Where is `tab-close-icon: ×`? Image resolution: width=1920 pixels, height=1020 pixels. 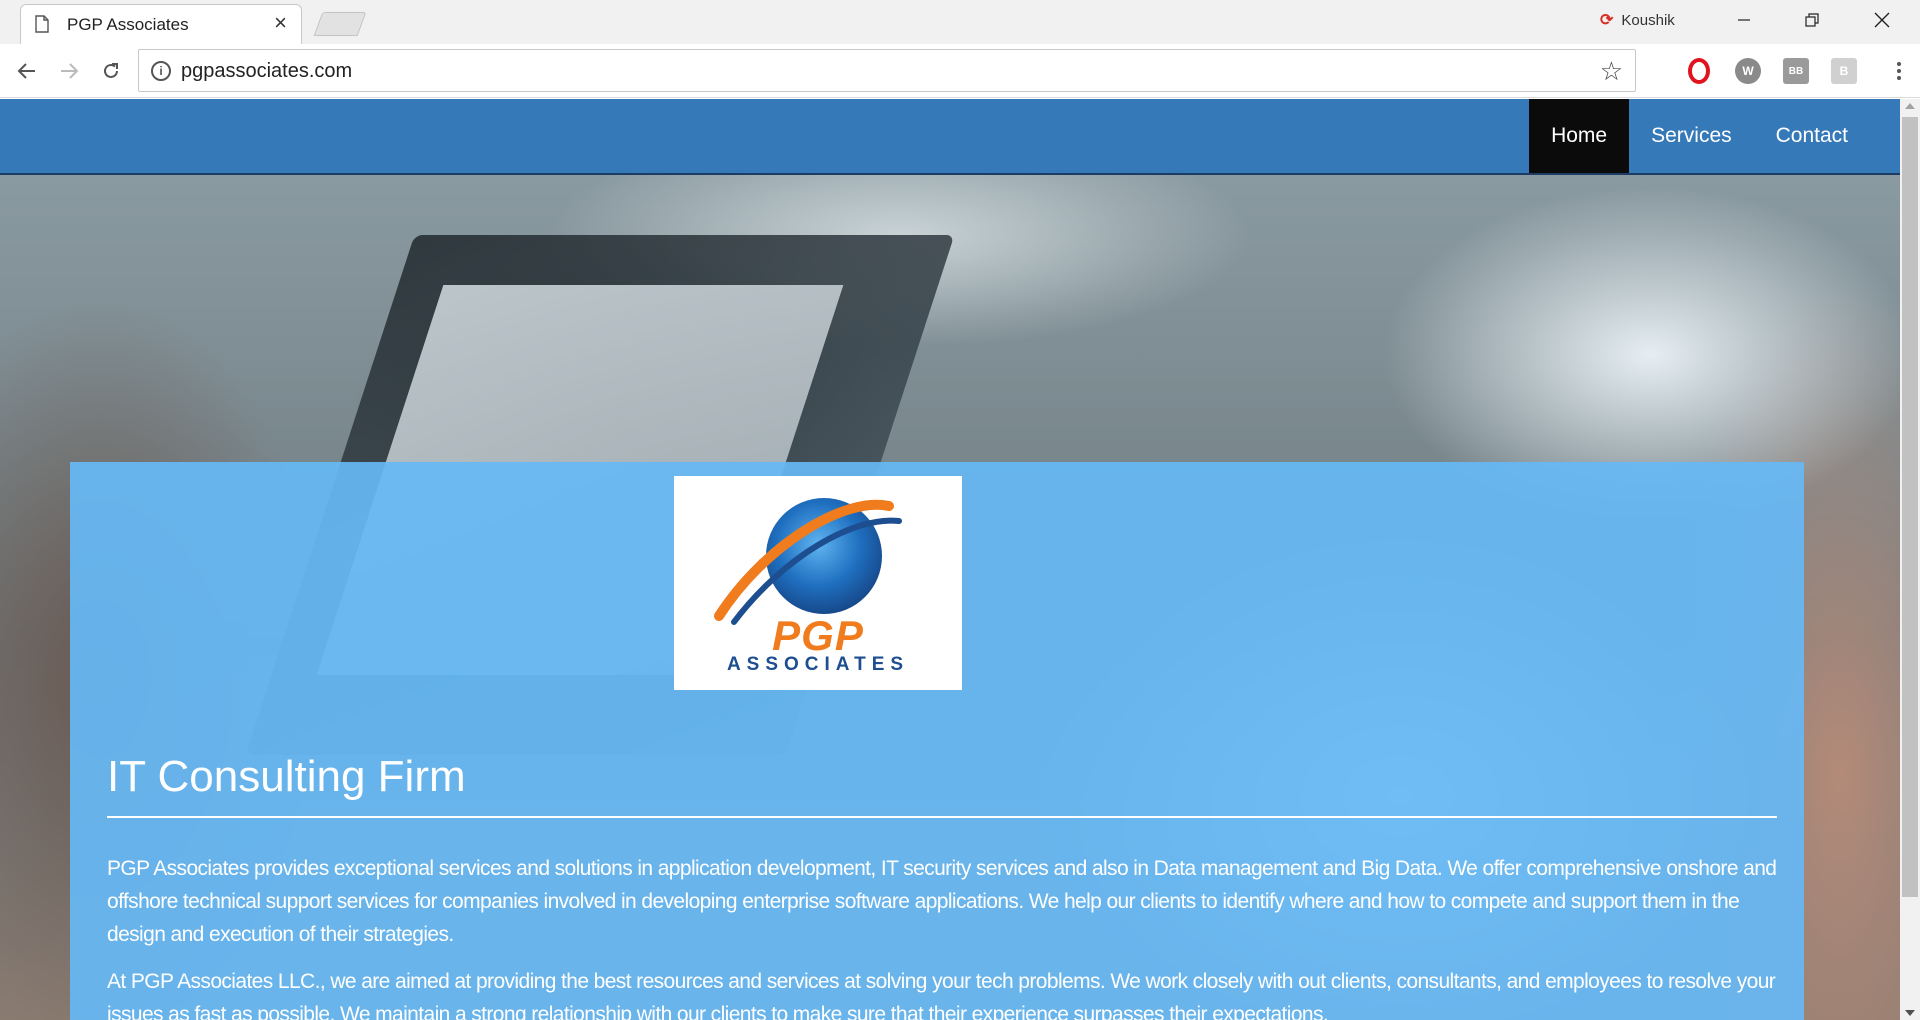 tab-close-icon: × is located at coordinates (280, 23).